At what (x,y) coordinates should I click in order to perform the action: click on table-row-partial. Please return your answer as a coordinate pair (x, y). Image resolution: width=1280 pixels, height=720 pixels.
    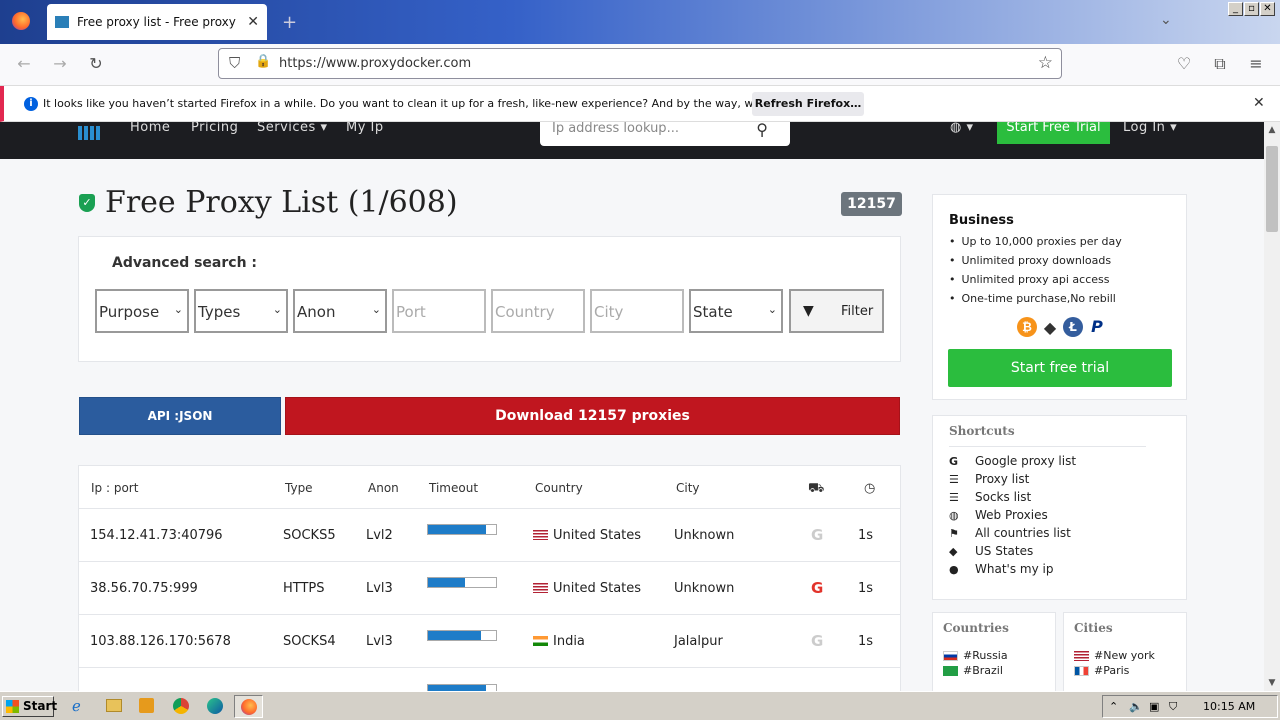
    Looking at the image, I should click on (489, 679).